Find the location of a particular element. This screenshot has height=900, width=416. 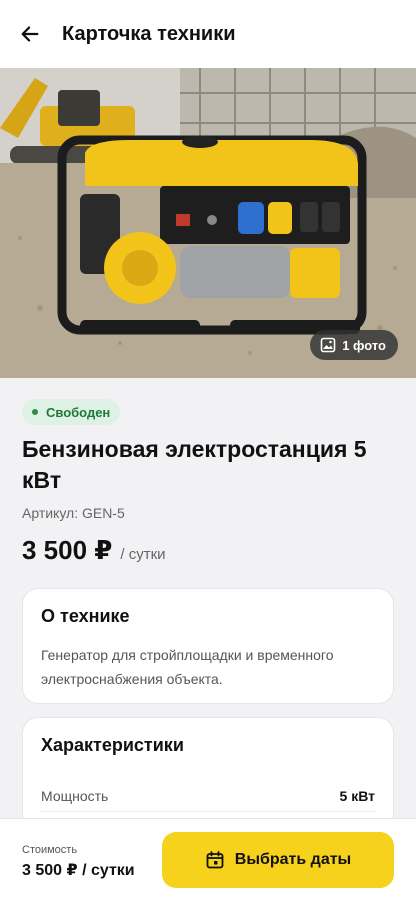

status-badge: Свободен is located at coordinates (71, 412).